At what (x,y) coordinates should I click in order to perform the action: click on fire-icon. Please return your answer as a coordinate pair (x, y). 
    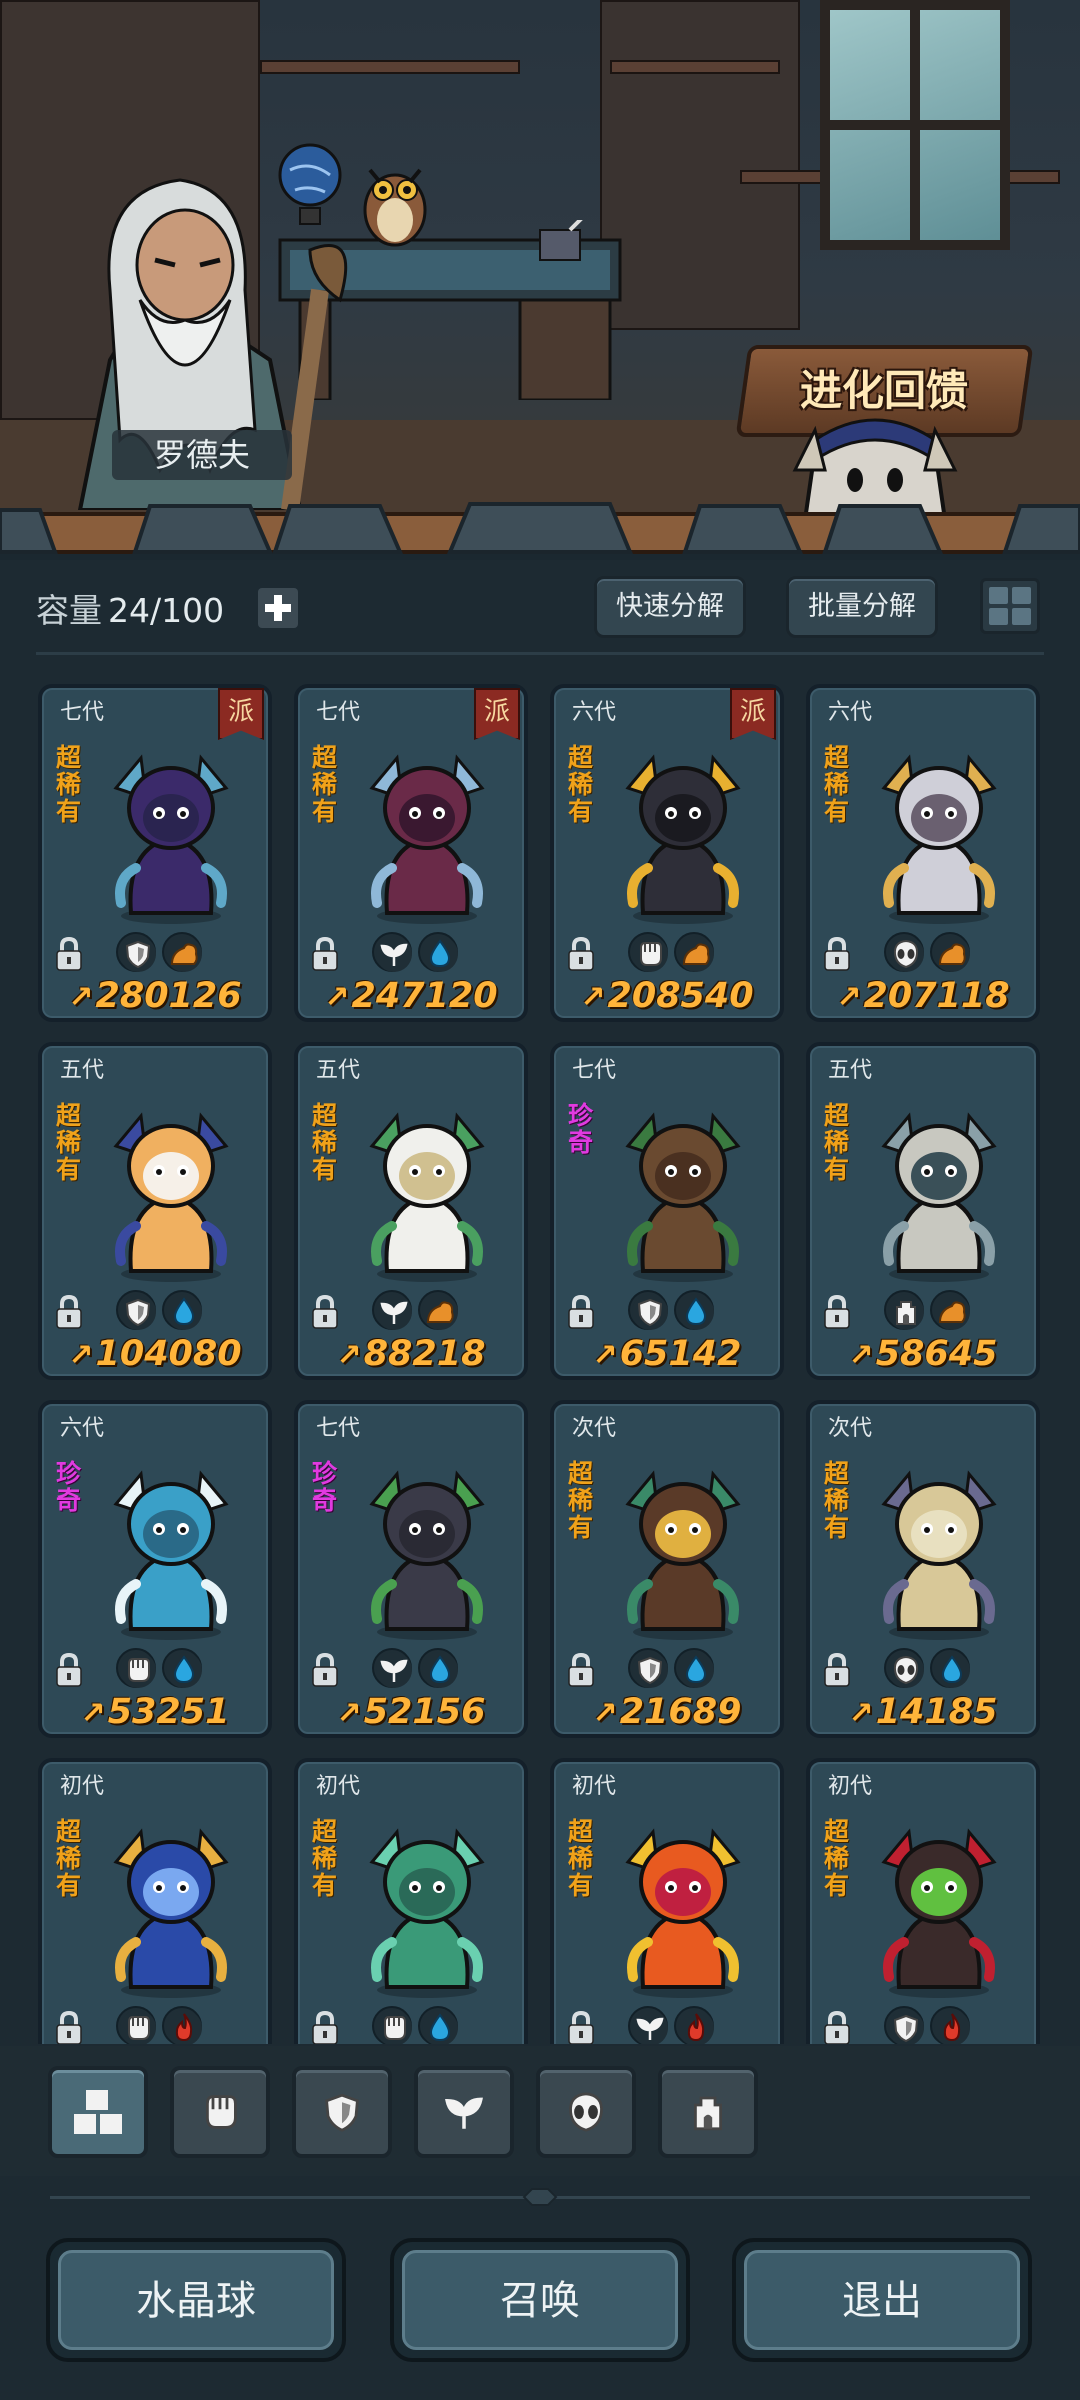
    Looking at the image, I should click on (950, 2025).